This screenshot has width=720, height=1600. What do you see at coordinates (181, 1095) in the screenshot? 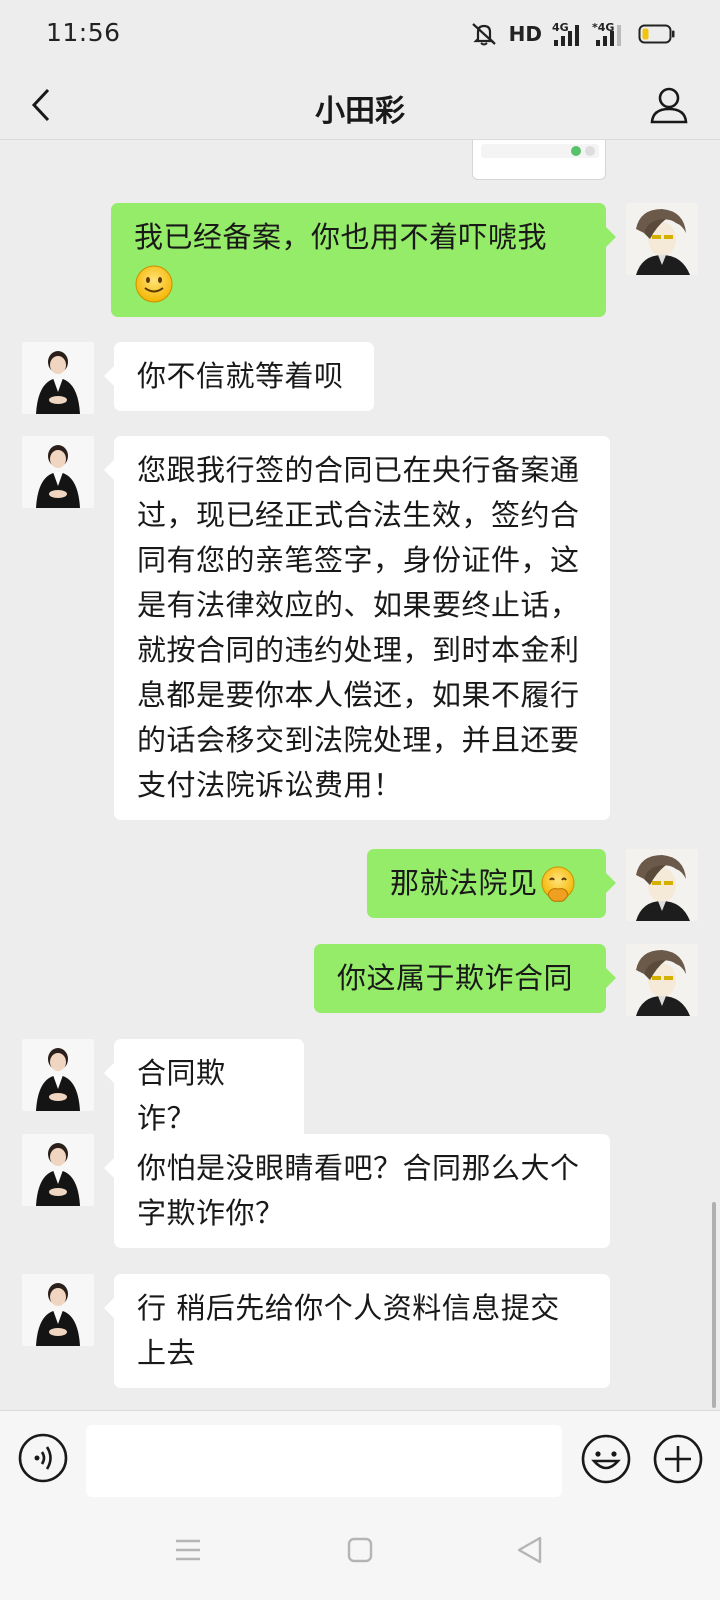
I see `message-text: 合同欺诈？` at bounding box center [181, 1095].